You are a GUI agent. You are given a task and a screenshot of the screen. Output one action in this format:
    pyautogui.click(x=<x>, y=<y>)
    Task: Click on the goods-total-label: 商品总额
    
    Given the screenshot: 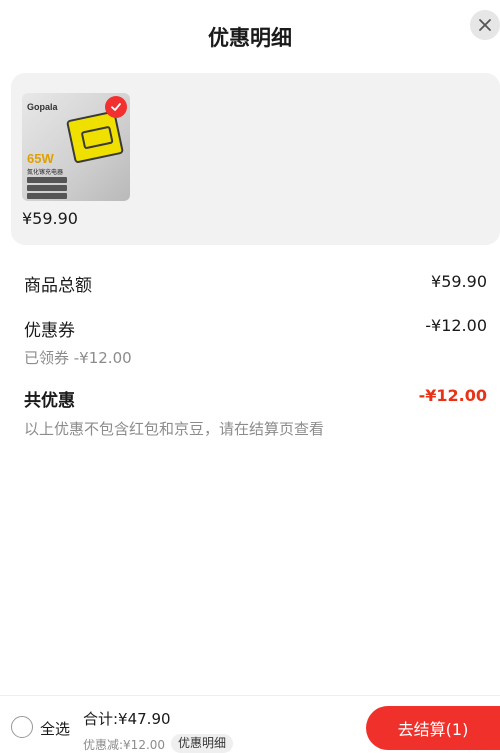 What is the action you would take?
    pyautogui.click(x=58, y=286)
    